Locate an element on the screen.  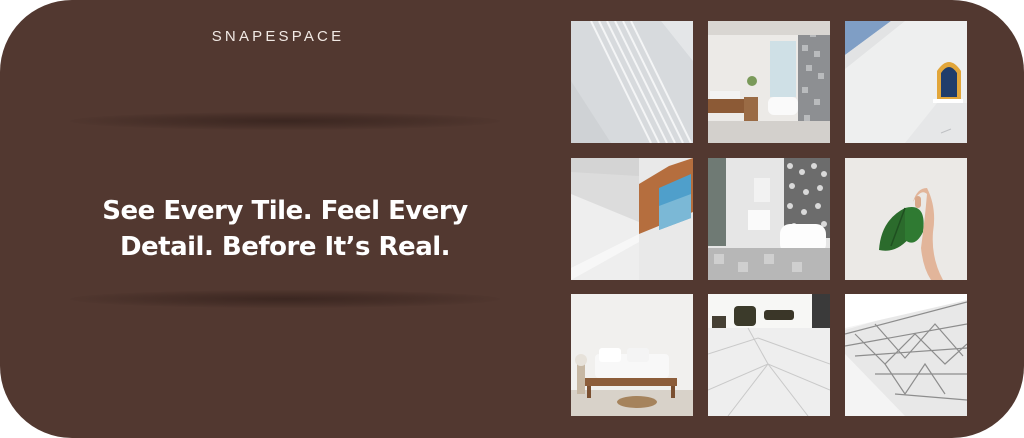
gallery-image-bathroom-mosaic is located at coordinates (769, 82).